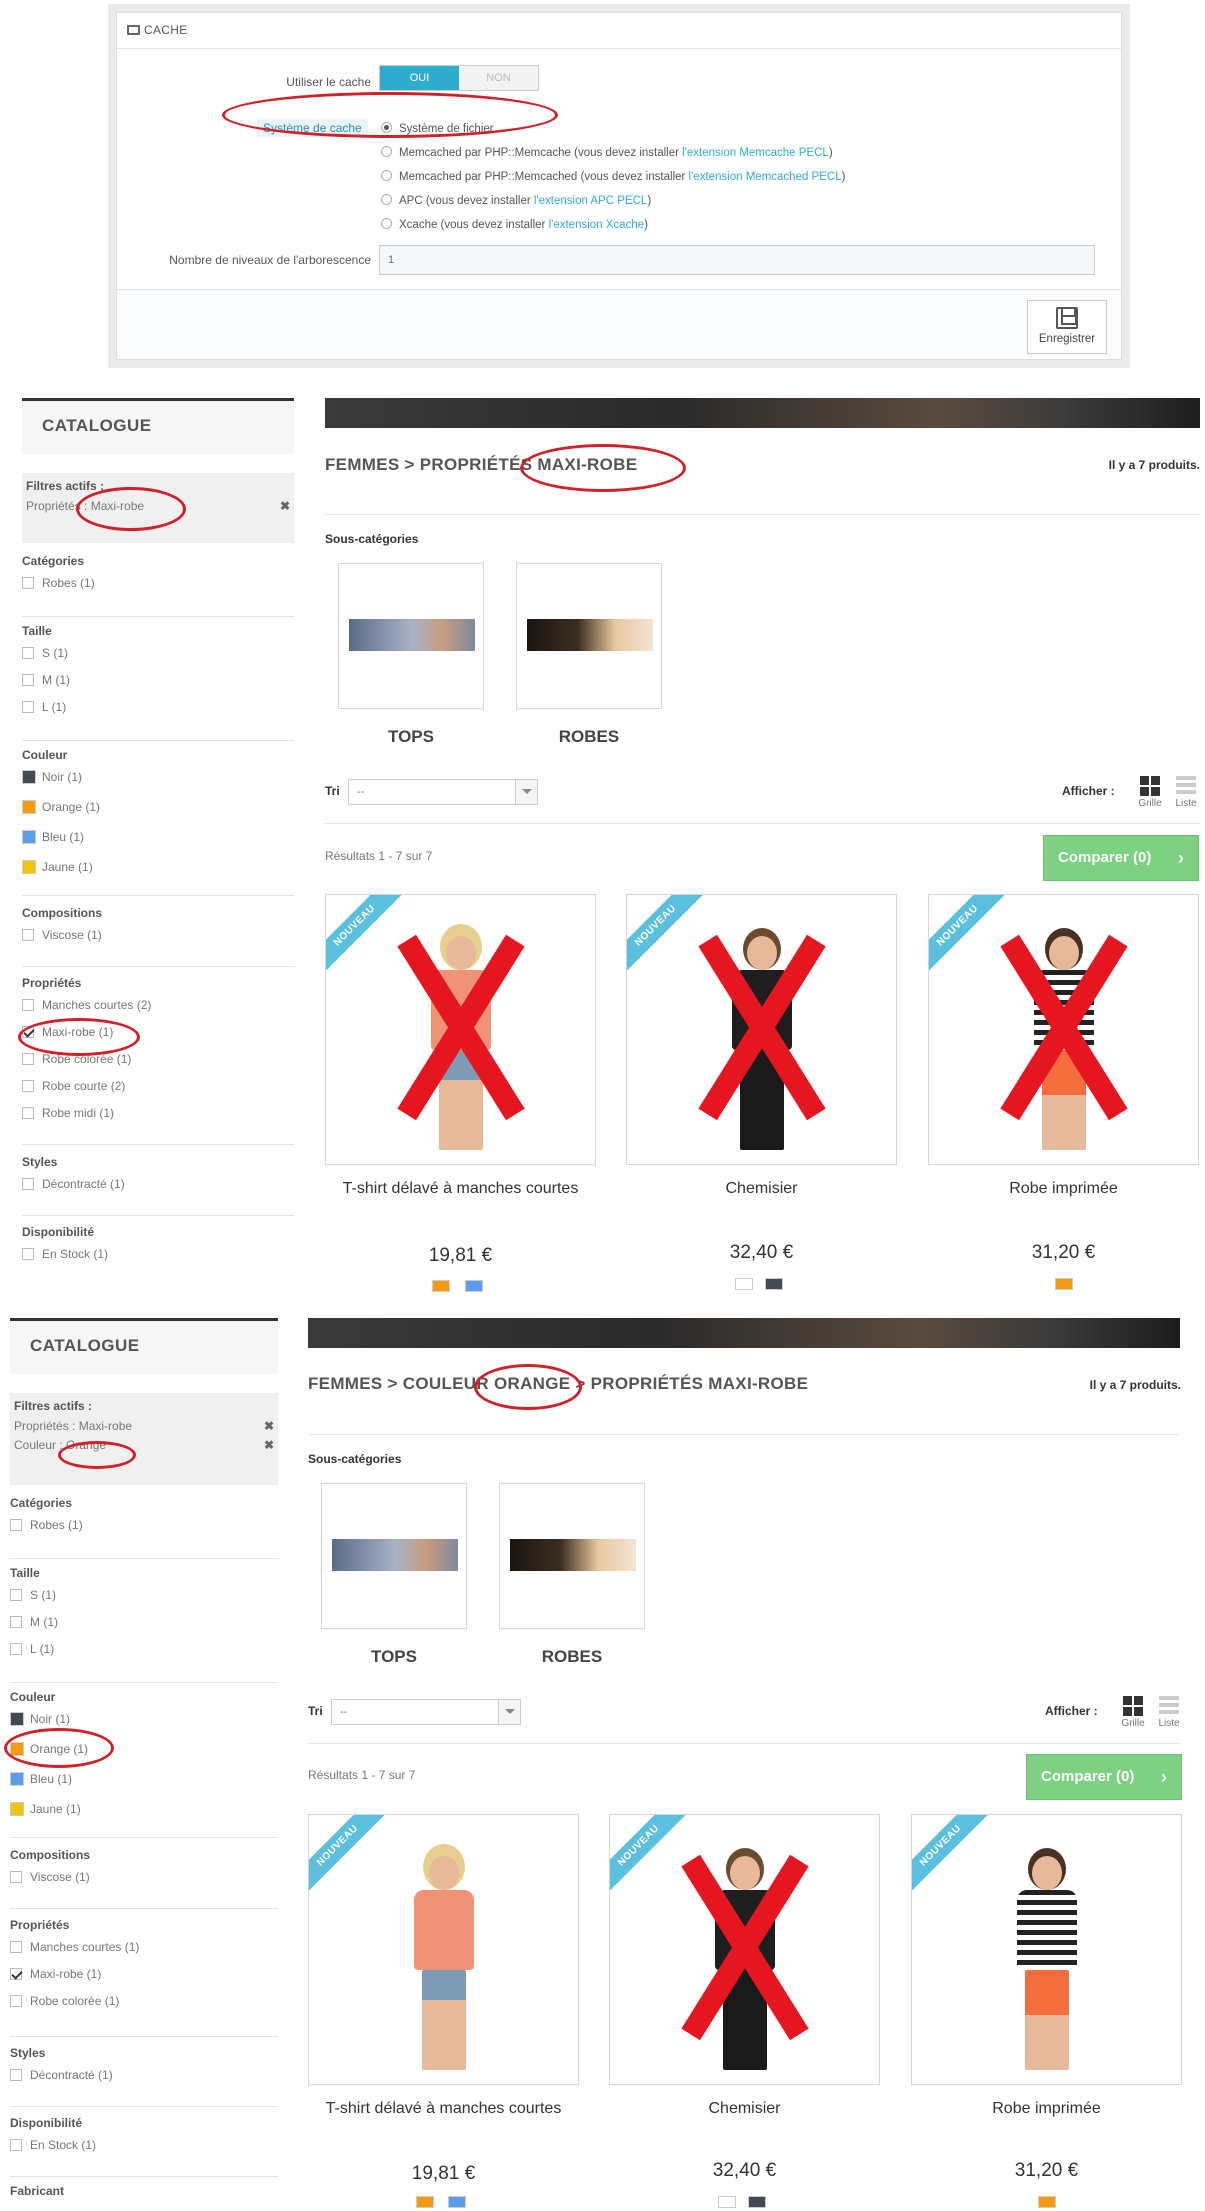  I want to click on filter-option: Manches courtes (1), so click(74, 1948).